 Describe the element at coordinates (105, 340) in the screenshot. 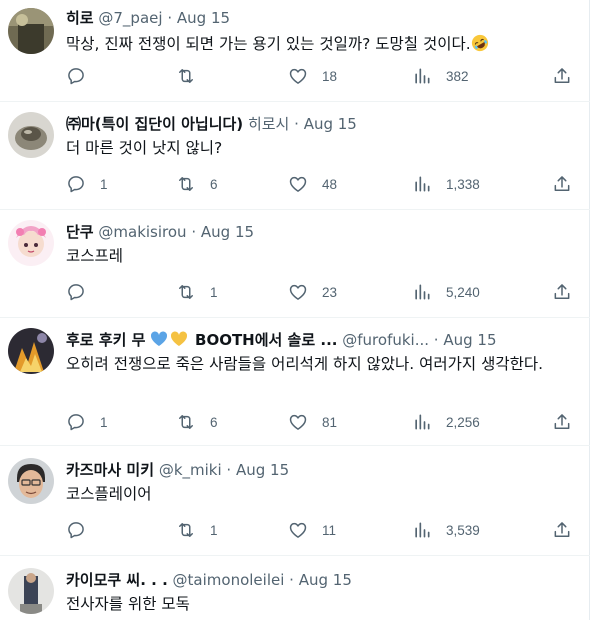

I see `display-name-prefix: 후로 후키 무` at that location.